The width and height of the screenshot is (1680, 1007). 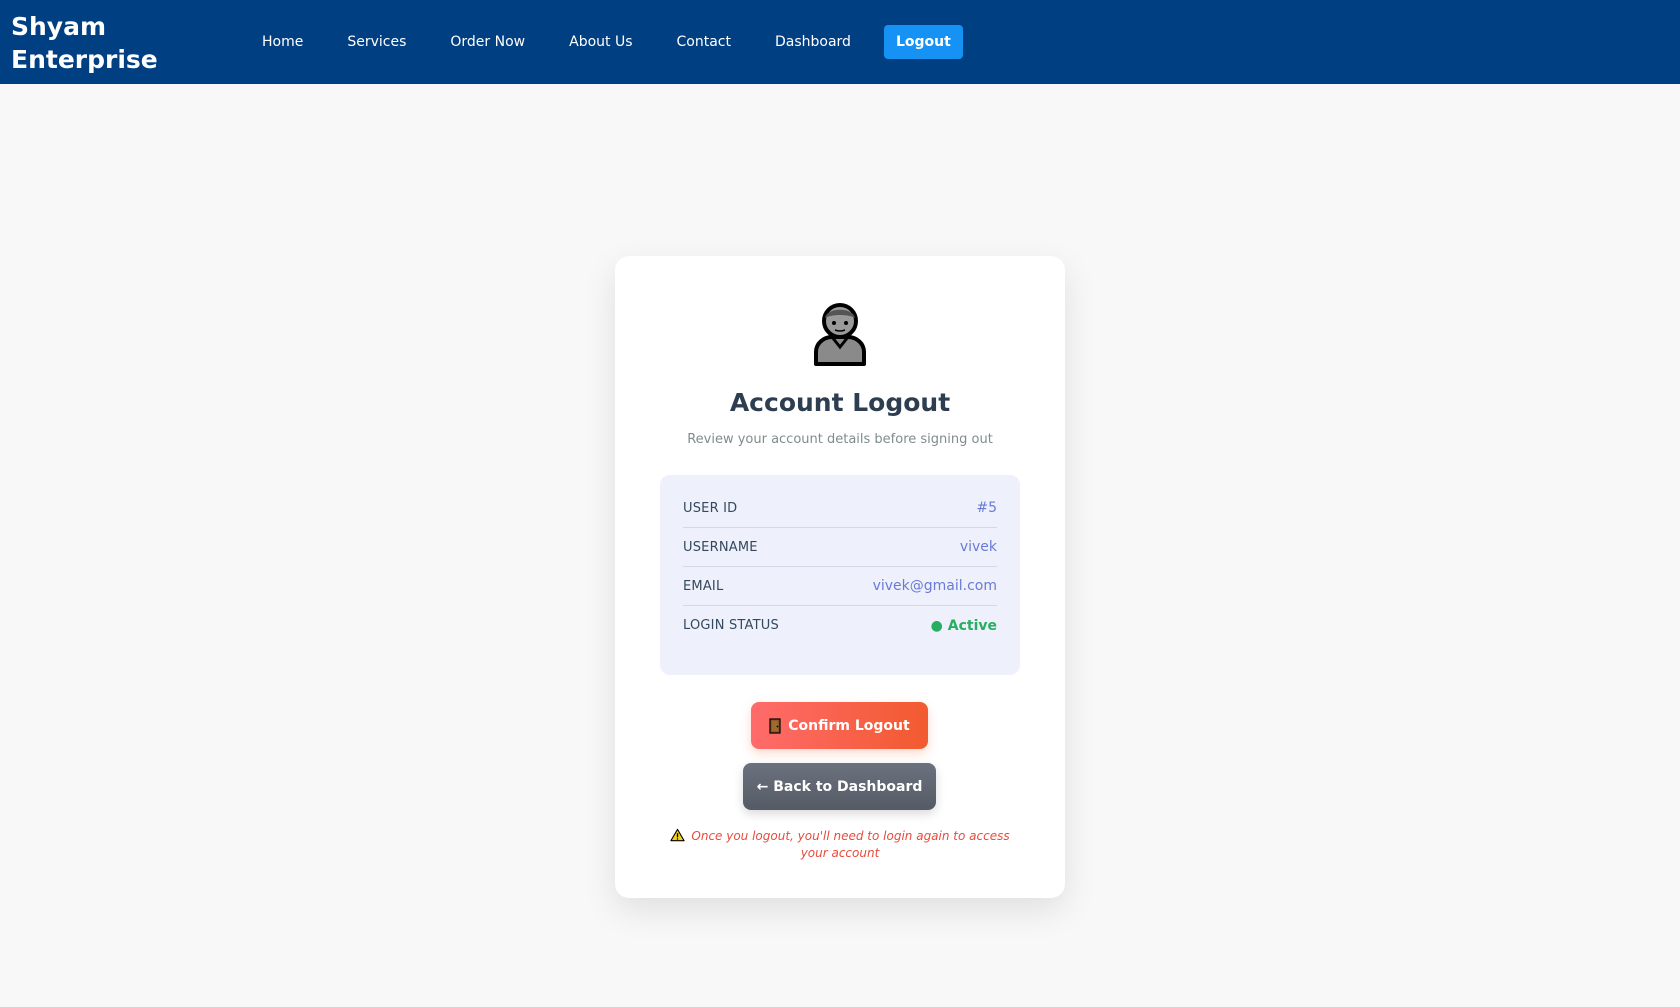 What do you see at coordinates (703, 586) in the screenshot?
I see `info-label: EMAIL` at bounding box center [703, 586].